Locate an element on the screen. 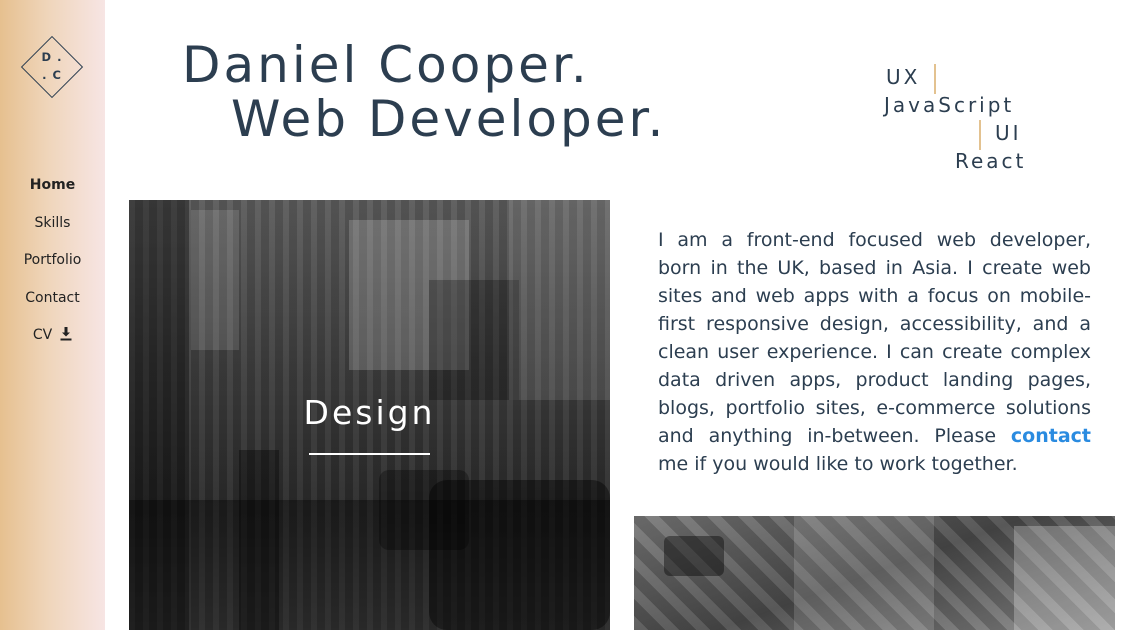 Image resolution: width=1140 pixels, height=630 pixels. logo: D . . C is located at coordinates (52, 67).